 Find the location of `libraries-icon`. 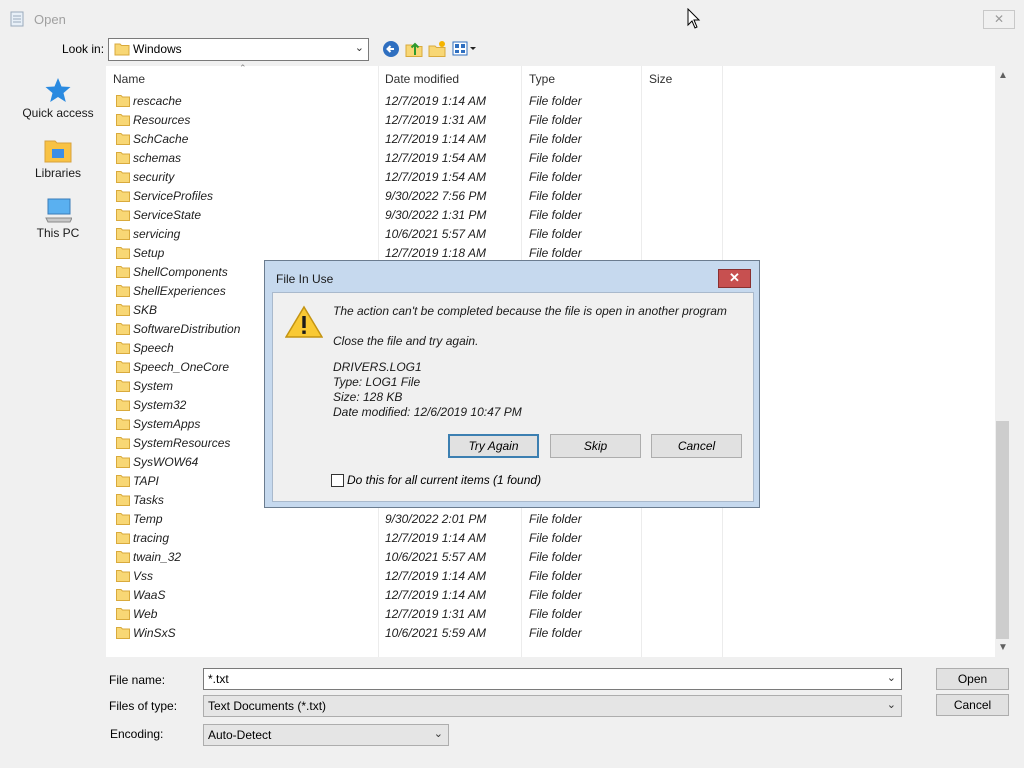

libraries-icon is located at coordinates (58, 151).